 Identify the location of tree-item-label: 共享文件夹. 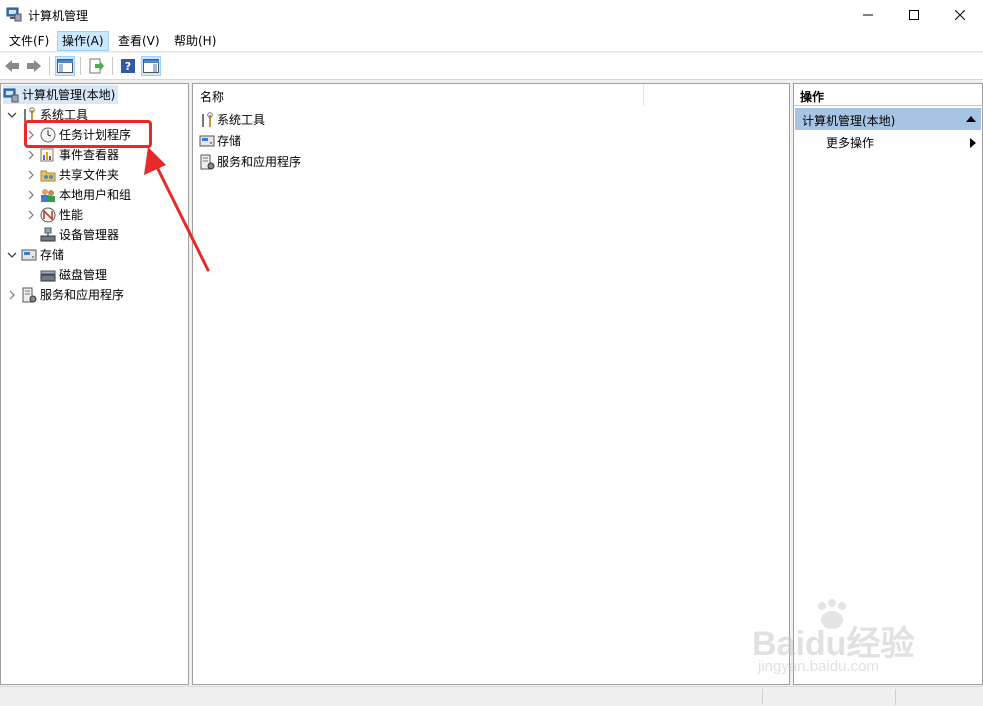
(89, 175).